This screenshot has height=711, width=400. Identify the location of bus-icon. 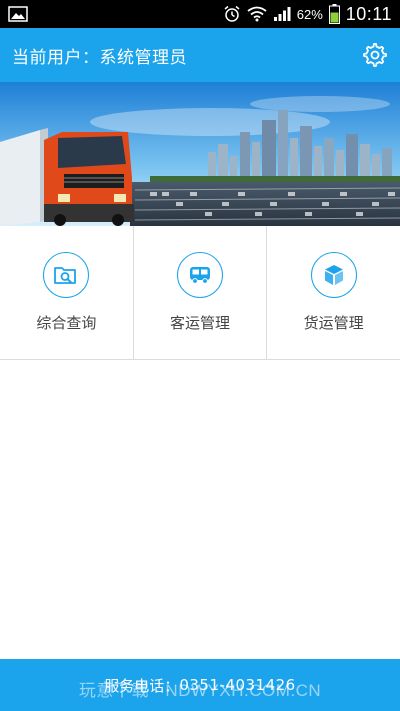
(200, 275).